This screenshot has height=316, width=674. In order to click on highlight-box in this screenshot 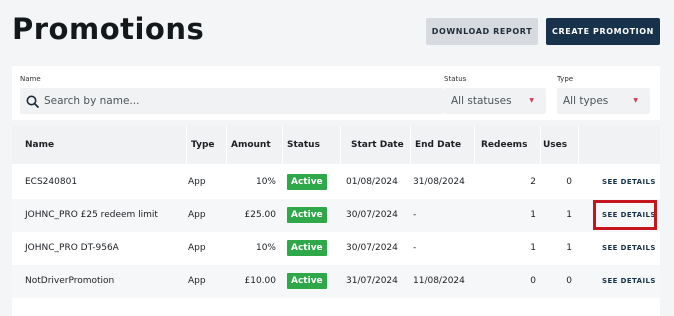, I will do `click(625, 215)`.